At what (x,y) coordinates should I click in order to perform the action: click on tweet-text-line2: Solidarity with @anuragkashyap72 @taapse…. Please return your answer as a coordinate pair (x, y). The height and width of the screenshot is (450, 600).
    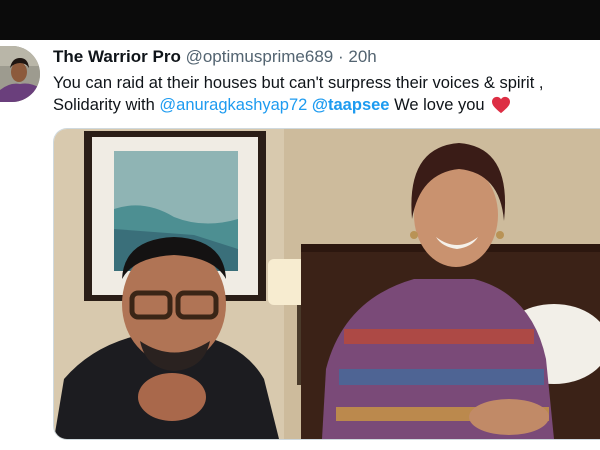
    Looking at the image, I should click on (322, 107).